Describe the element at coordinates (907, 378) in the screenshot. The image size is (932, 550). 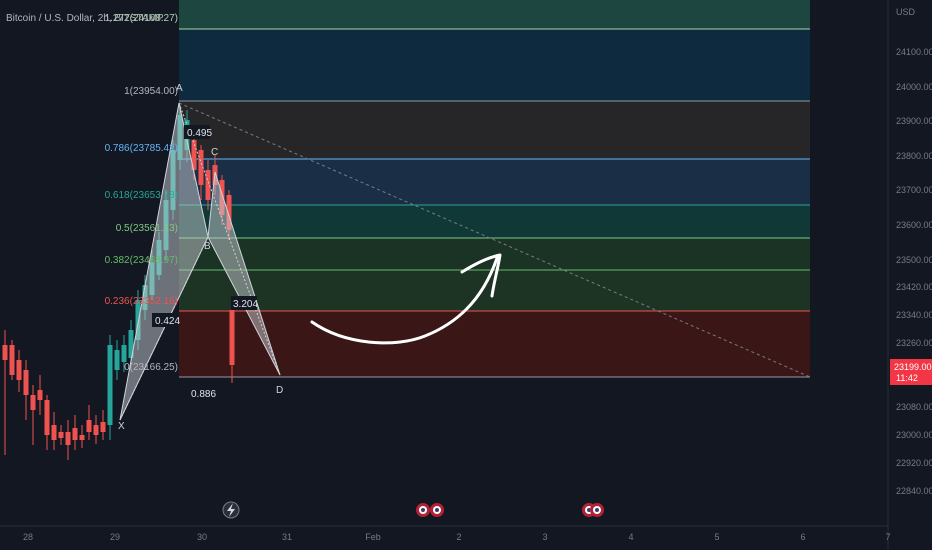
I see `current-price-countdown: 11:42` at that location.